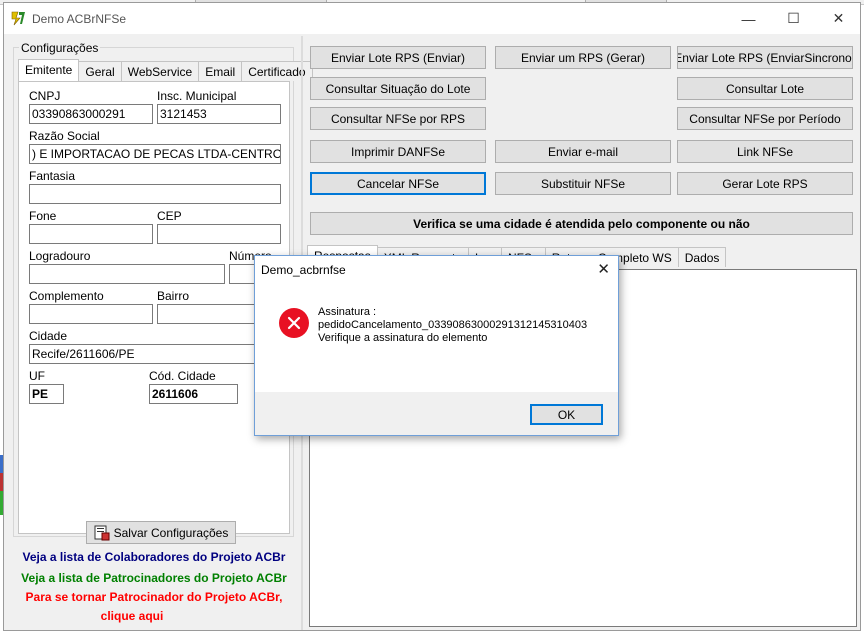 This screenshot has height=632, width=864. What do you see at coordinates (52, 176) in the screenshot?
I see `fantasia-label: Fantasia` at bounding box center [52, 176].